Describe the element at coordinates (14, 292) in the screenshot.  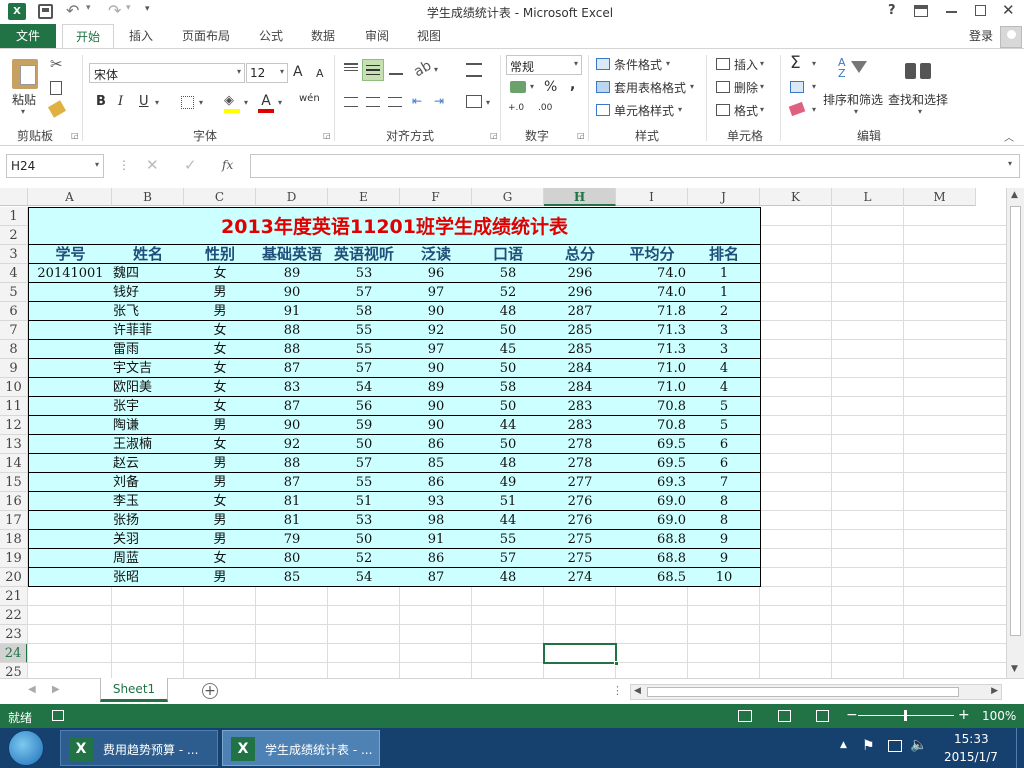
I see `row-header: 5` at that location.